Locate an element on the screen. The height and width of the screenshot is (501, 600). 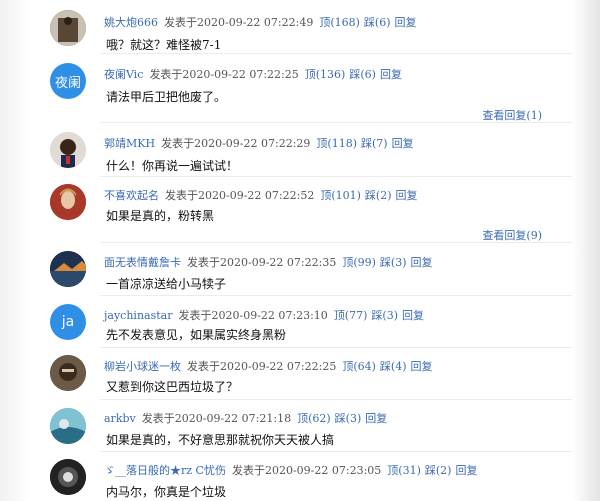
username-link: ゞ__落日般的★rz C忧伤 is located at coordinates (165, 470).